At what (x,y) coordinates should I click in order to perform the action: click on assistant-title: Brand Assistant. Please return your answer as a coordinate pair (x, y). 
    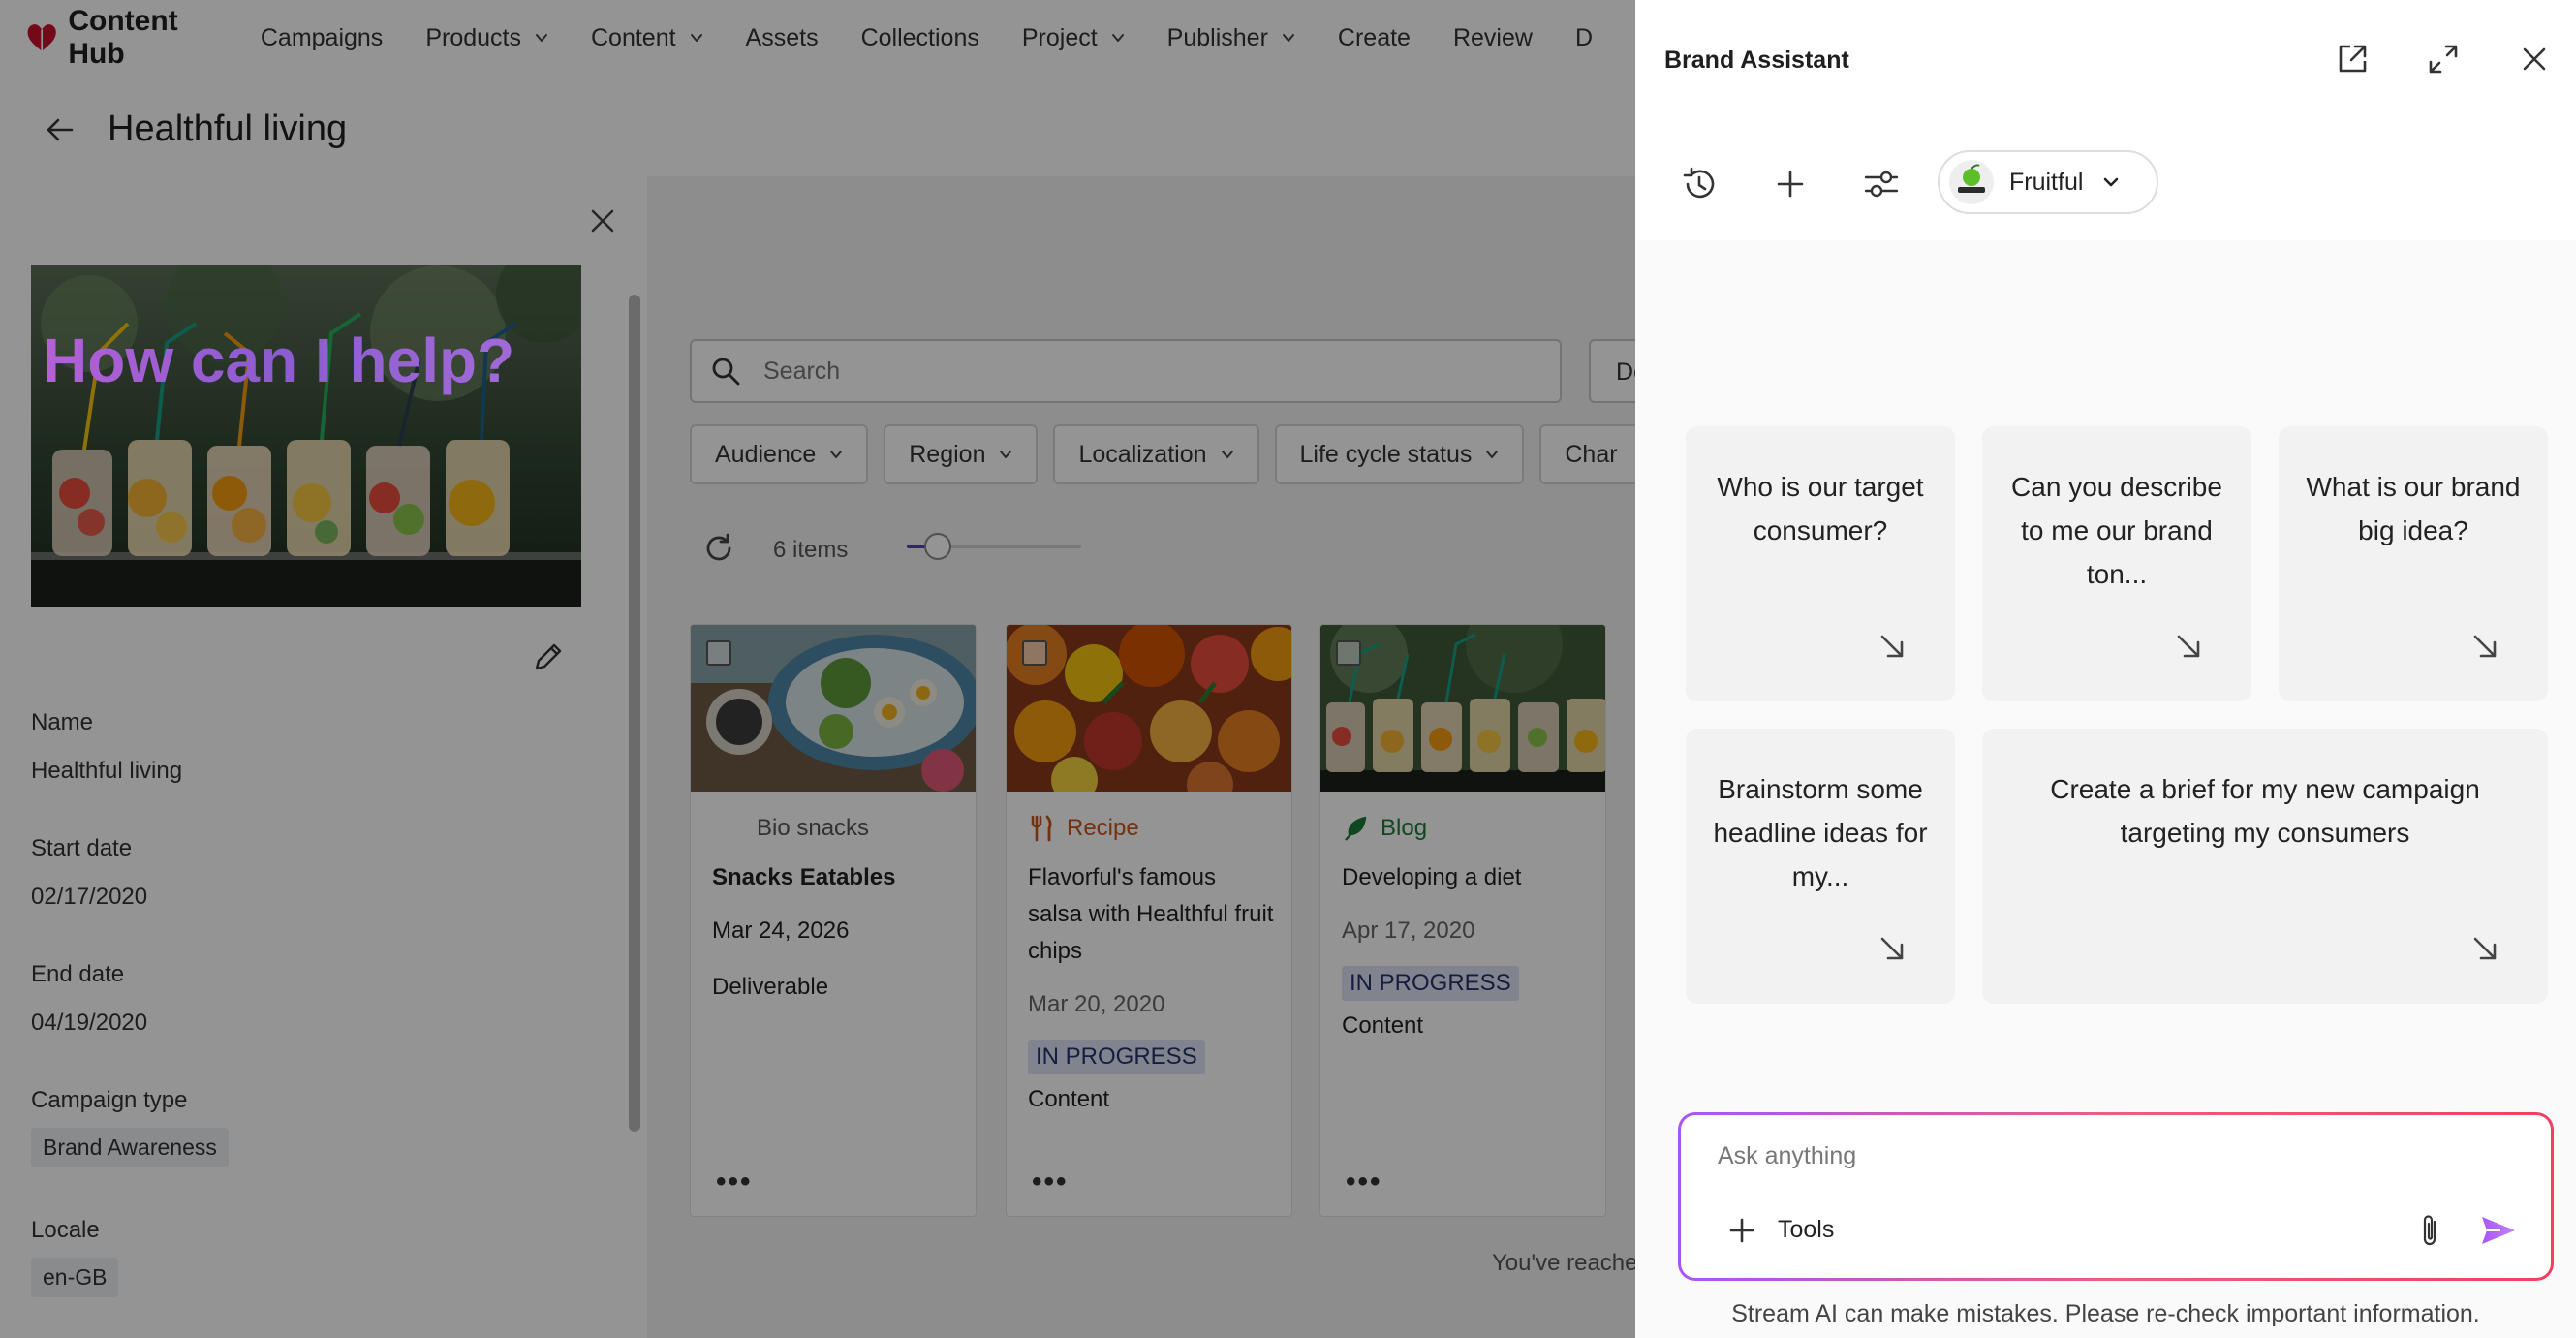
    Looking at the image, I should click on (1756, 60).